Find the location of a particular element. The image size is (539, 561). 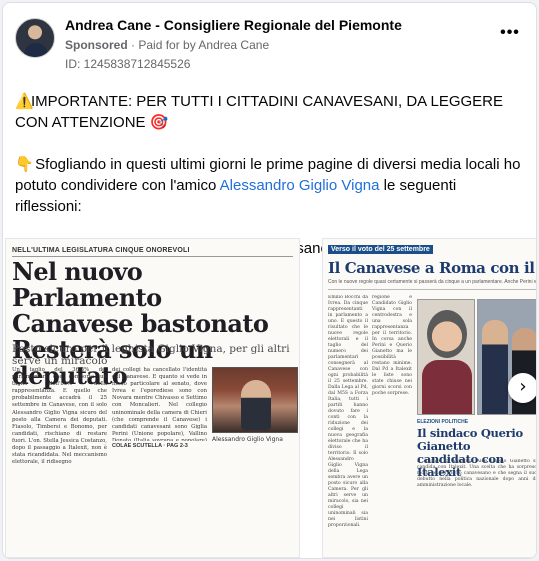

article-byline: COLAE SCUTELLA · PAG 2-3 is located at coordinates (150, 446).